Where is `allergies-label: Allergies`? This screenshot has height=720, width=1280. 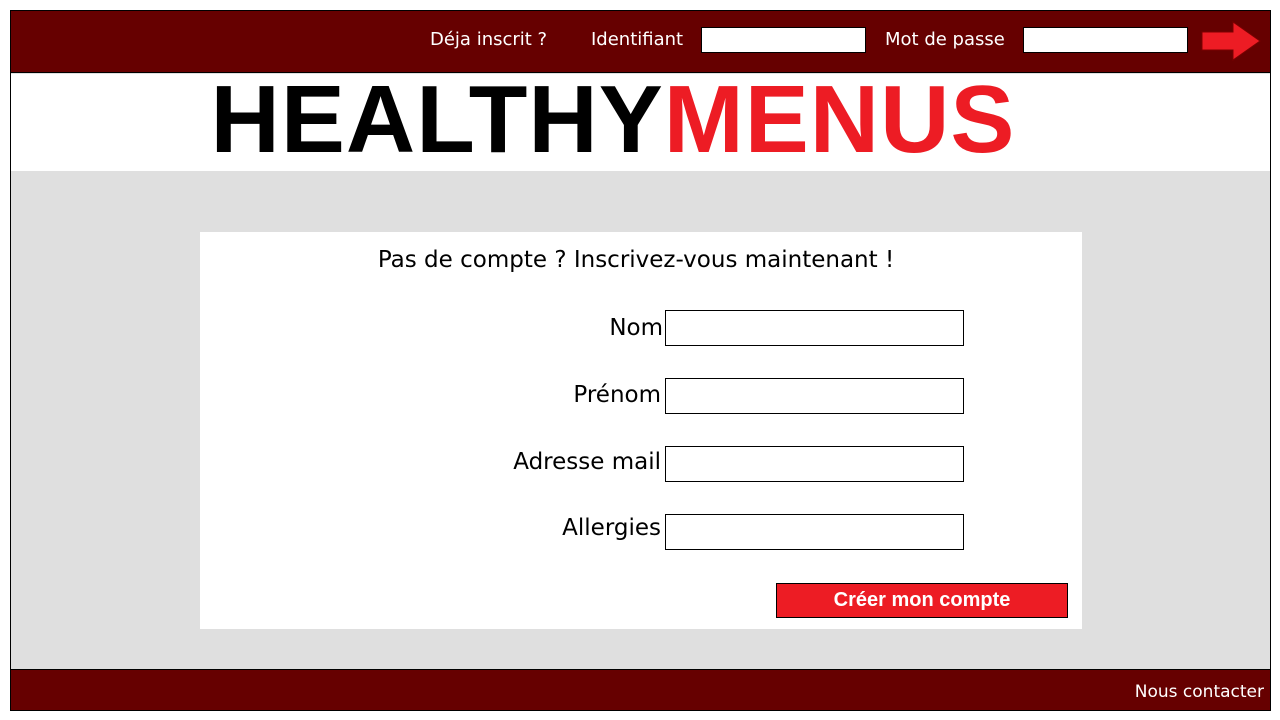
allergies-label: Allergies is located at coordinates (611, 528).